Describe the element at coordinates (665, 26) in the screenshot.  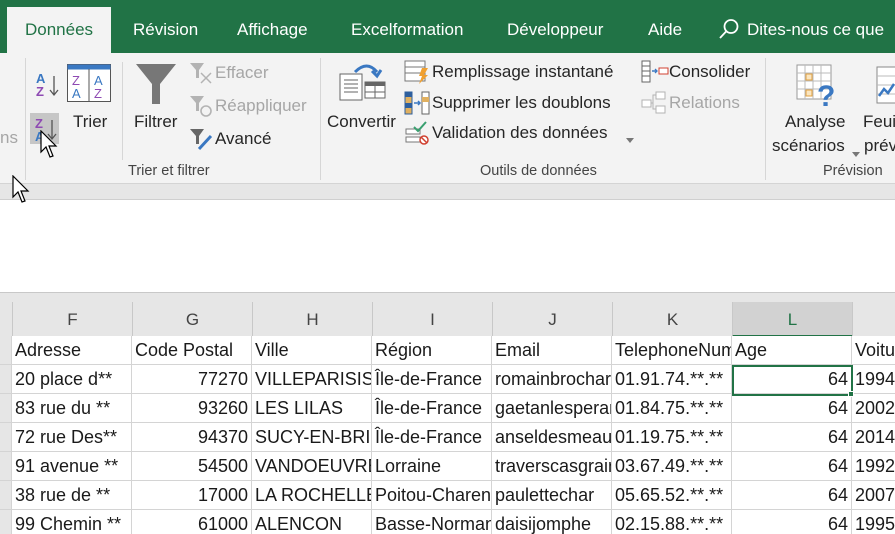
I see `tab-aide: Aide` at that location.